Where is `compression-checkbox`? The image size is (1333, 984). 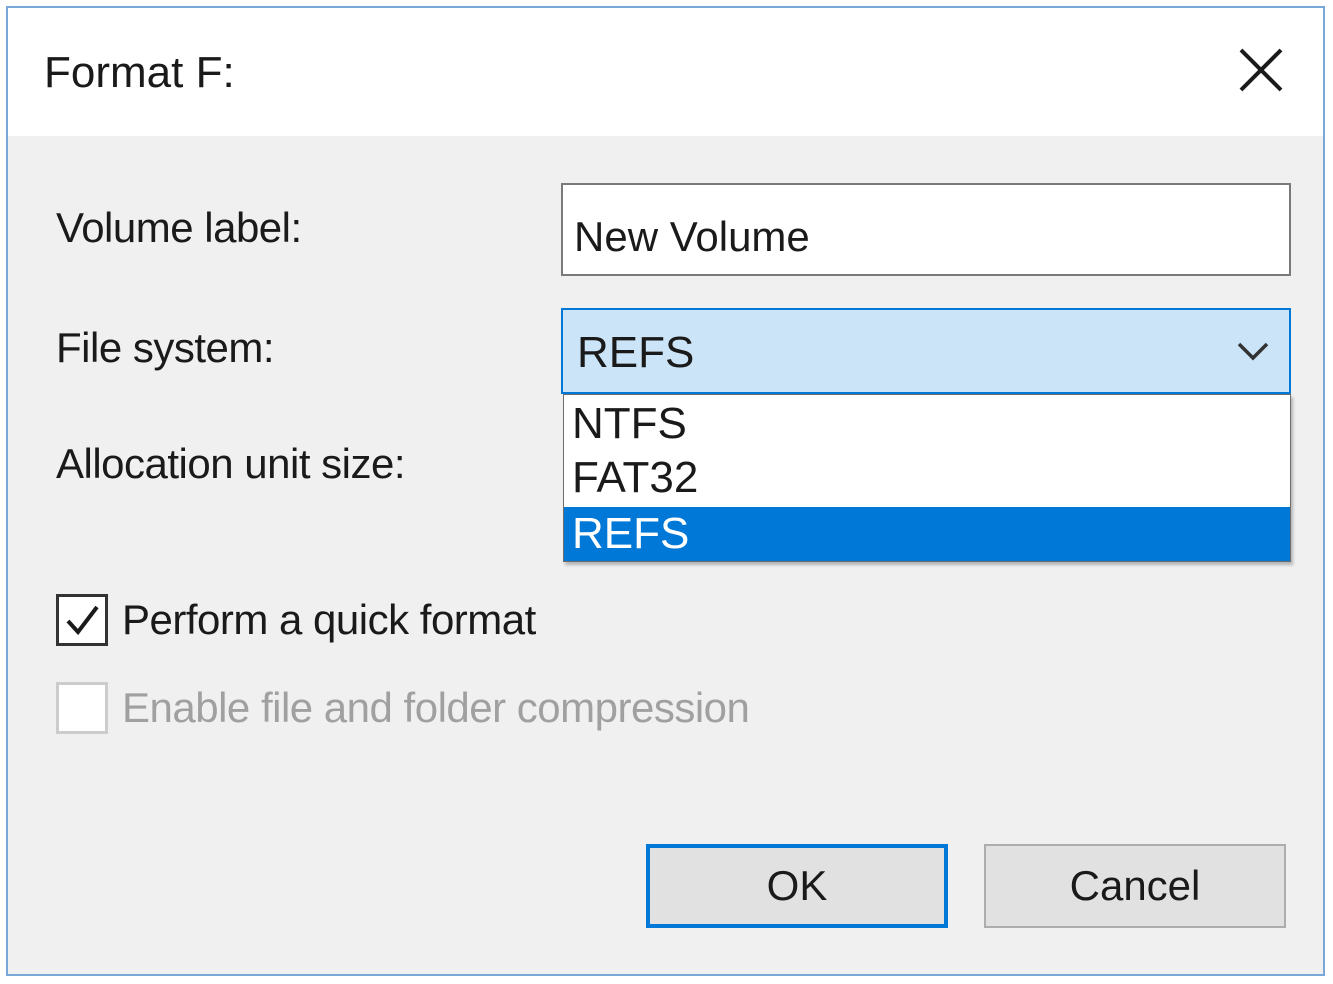 compression-checkbox is located at coordinates (82, 708).